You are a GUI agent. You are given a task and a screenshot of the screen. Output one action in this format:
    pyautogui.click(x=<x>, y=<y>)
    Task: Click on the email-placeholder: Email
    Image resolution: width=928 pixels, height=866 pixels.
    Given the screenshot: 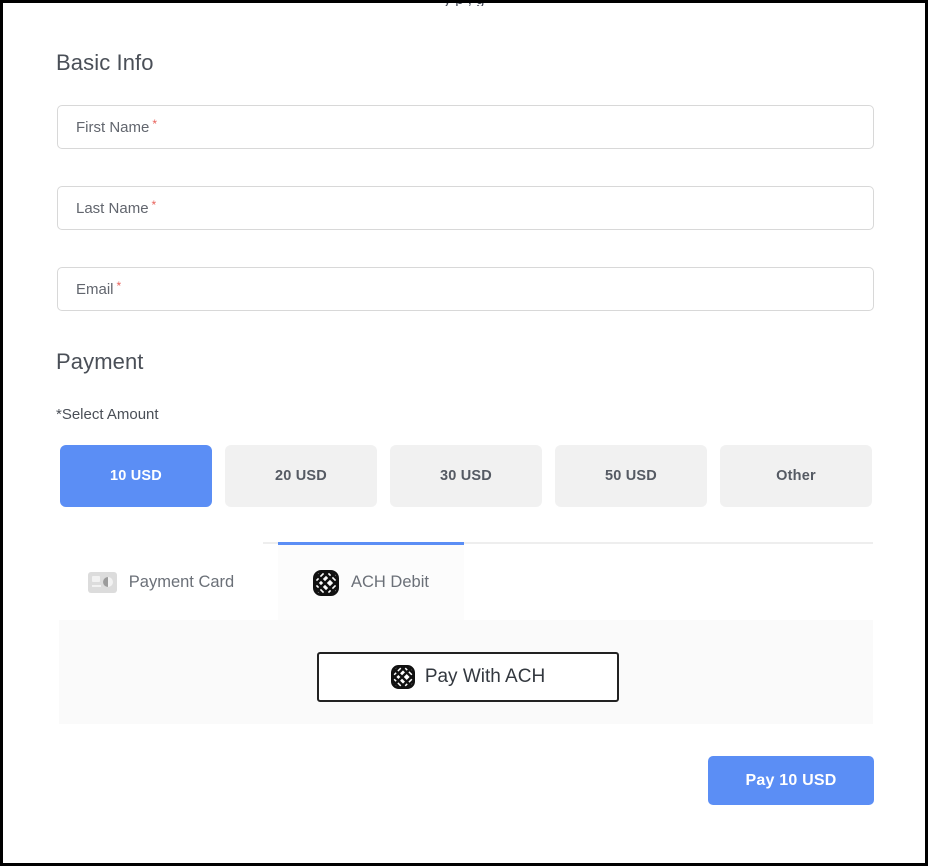 What is the action you would take?
    pyautogui.click(x=95, y=289)
    